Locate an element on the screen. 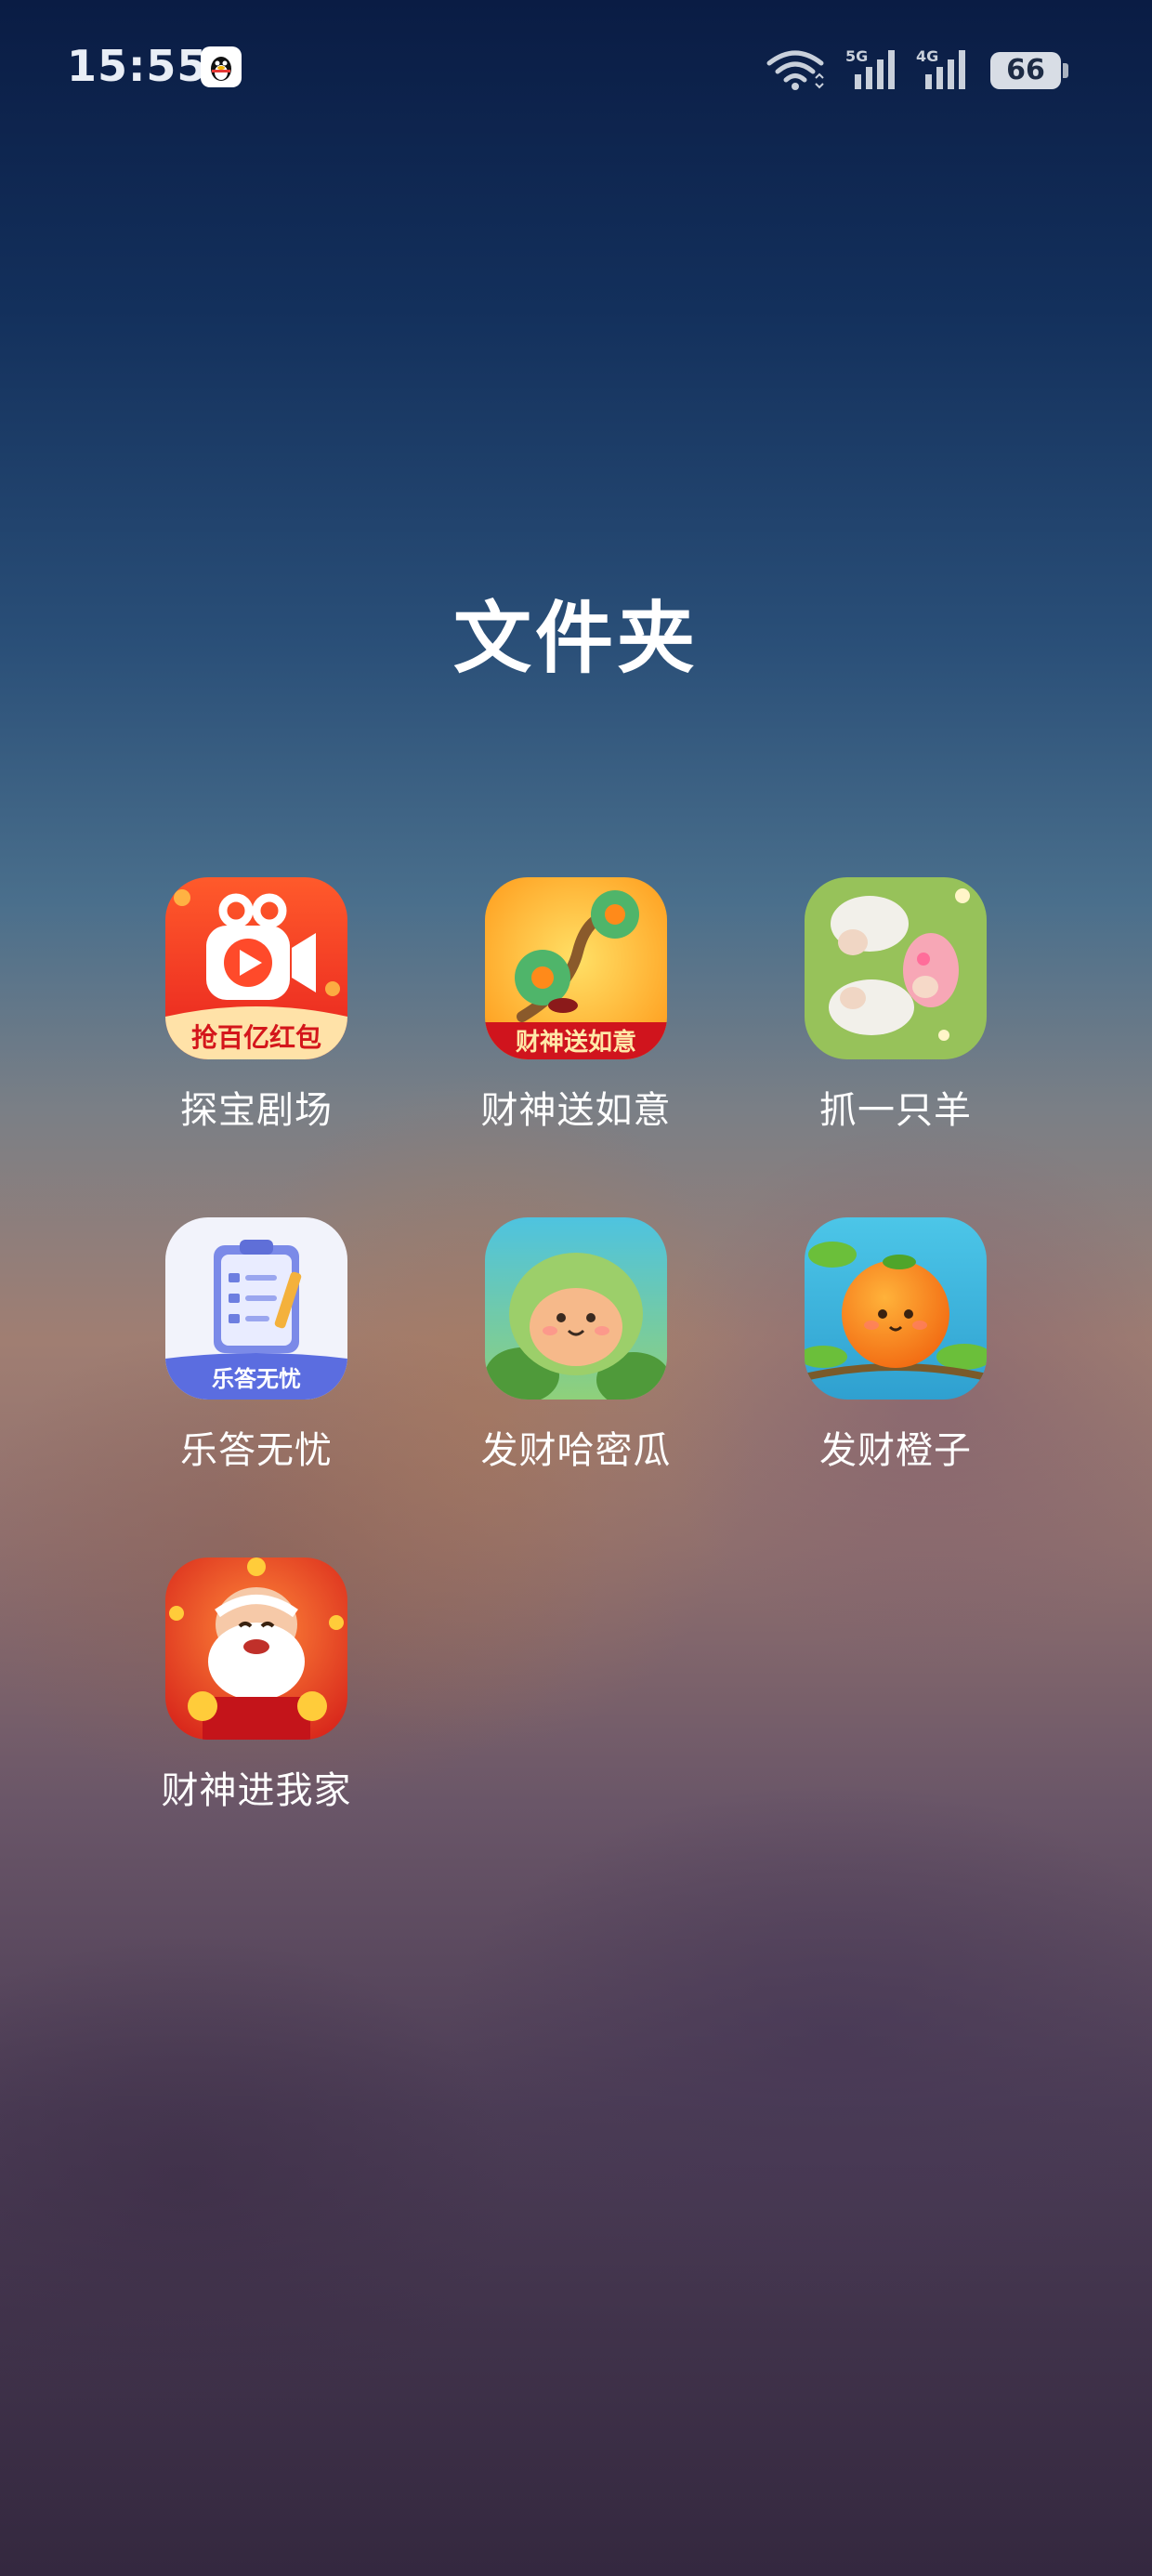 This screenshot has height=2576, width=1152. status-bar: 15:55 5G 4G 66 is located at coordinates (576, 69).